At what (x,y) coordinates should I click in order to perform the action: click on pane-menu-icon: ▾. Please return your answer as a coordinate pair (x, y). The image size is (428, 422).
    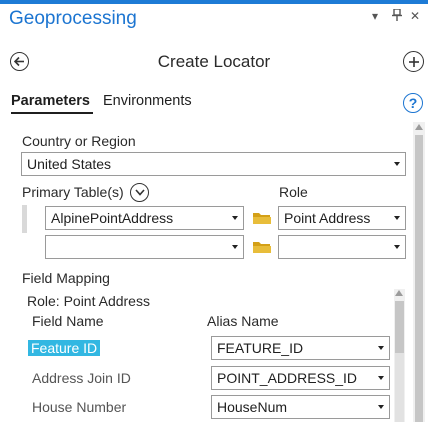
    Looking at the image, I should click on (375, 16).